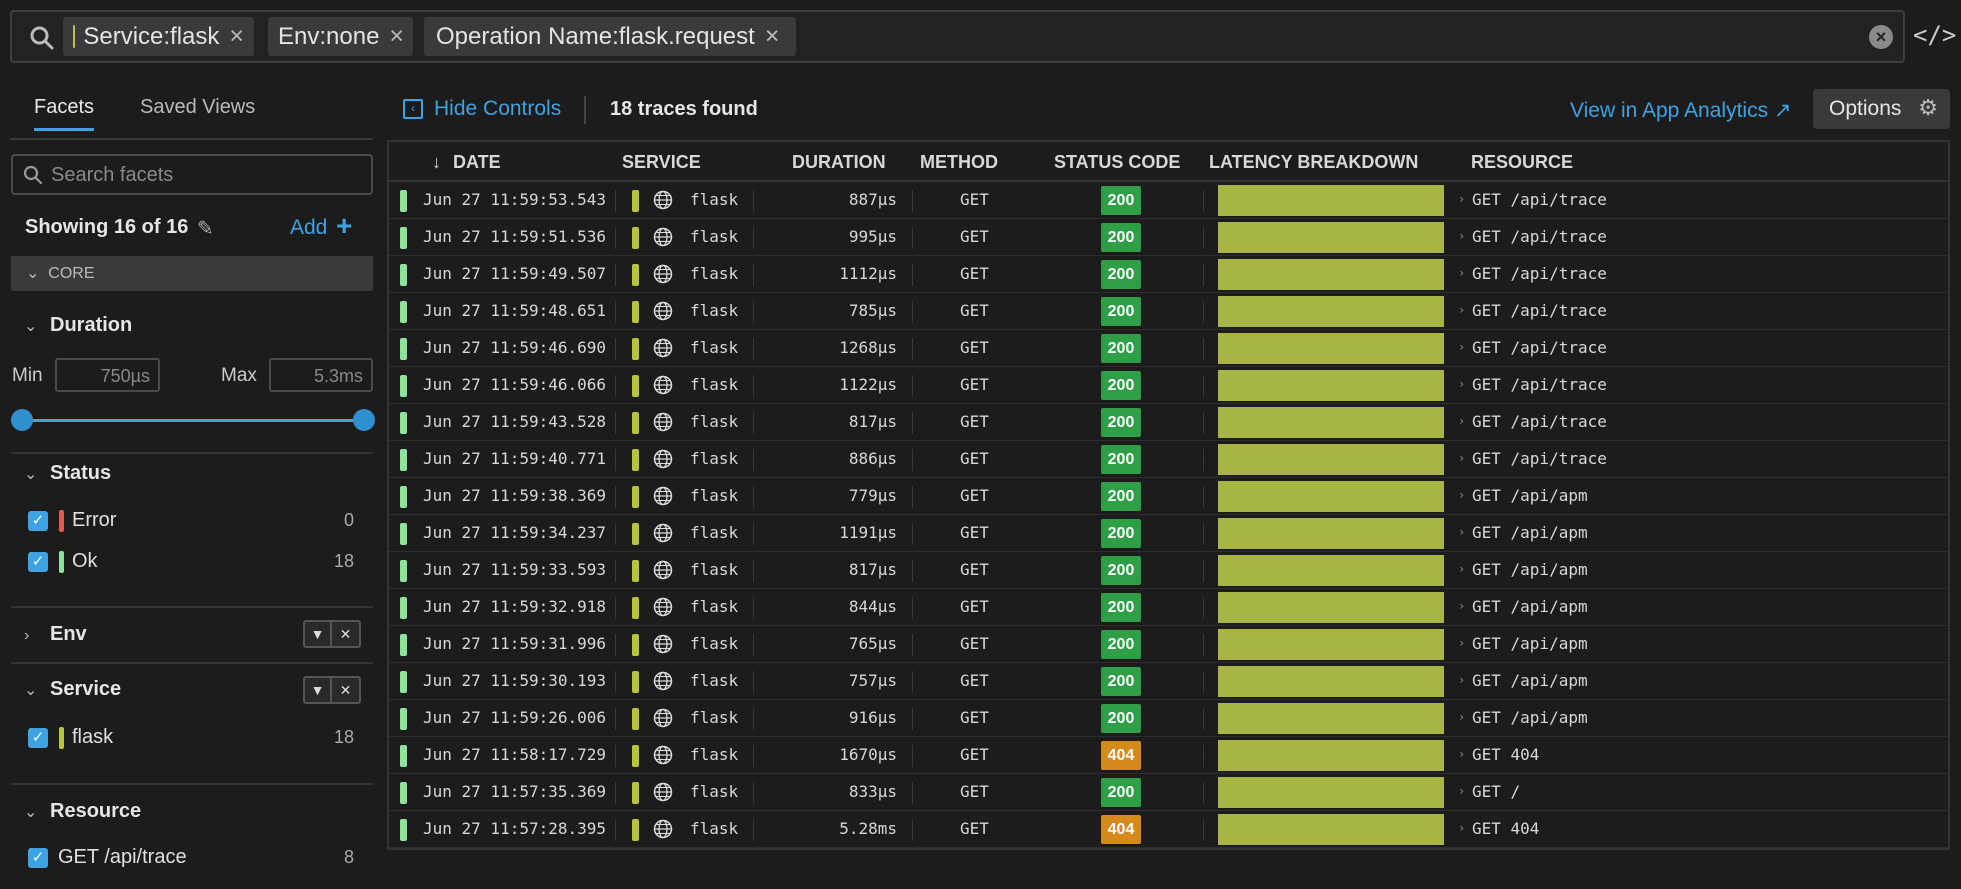  I want to click on resource-cell: GET /api/trace, so click(1539, 199).